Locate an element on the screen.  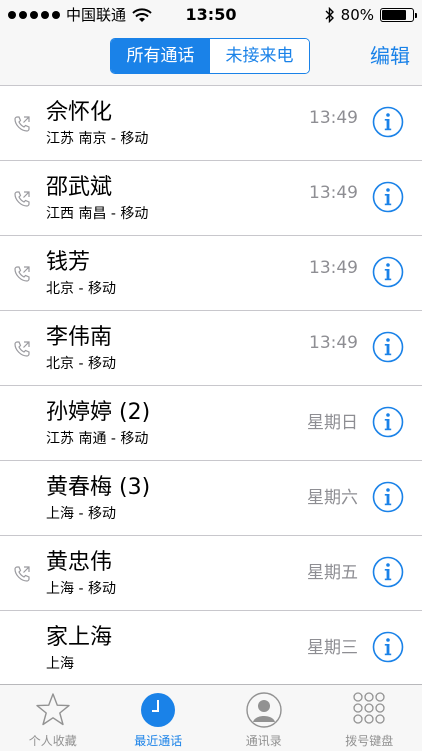
status-right: 80% is located at coordinates (369, 15).